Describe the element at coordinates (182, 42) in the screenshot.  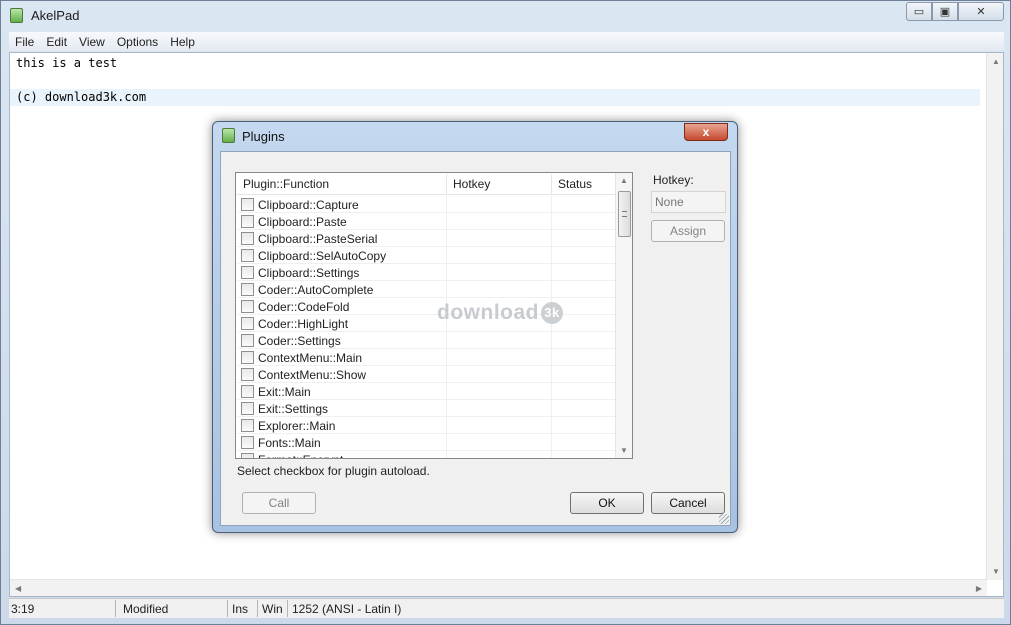
I see `menu-help: Help` at that location.